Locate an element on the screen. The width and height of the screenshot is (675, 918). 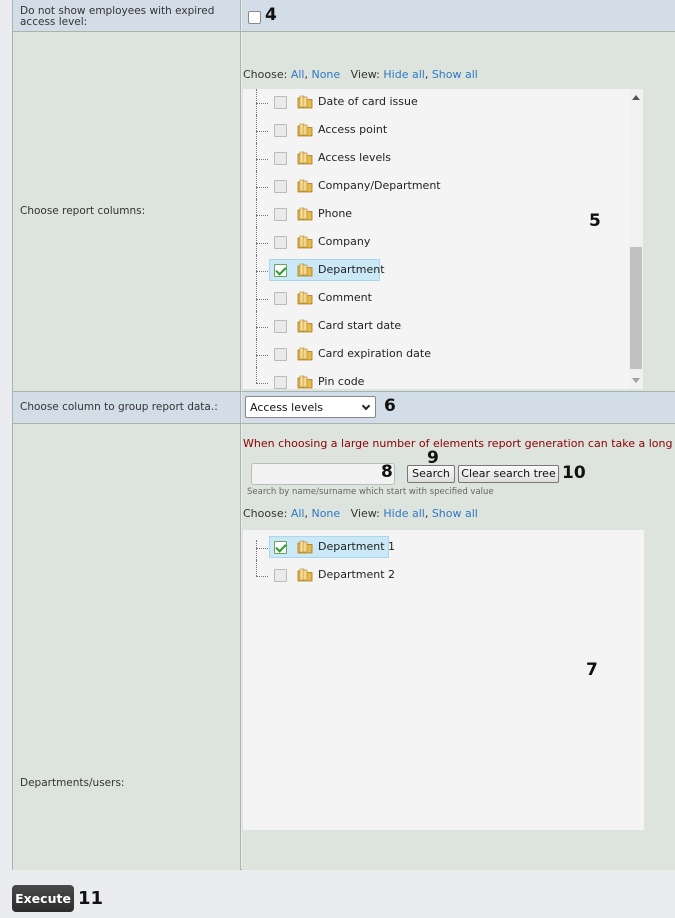
column-item: Phone is located at coordinates (433, 214).